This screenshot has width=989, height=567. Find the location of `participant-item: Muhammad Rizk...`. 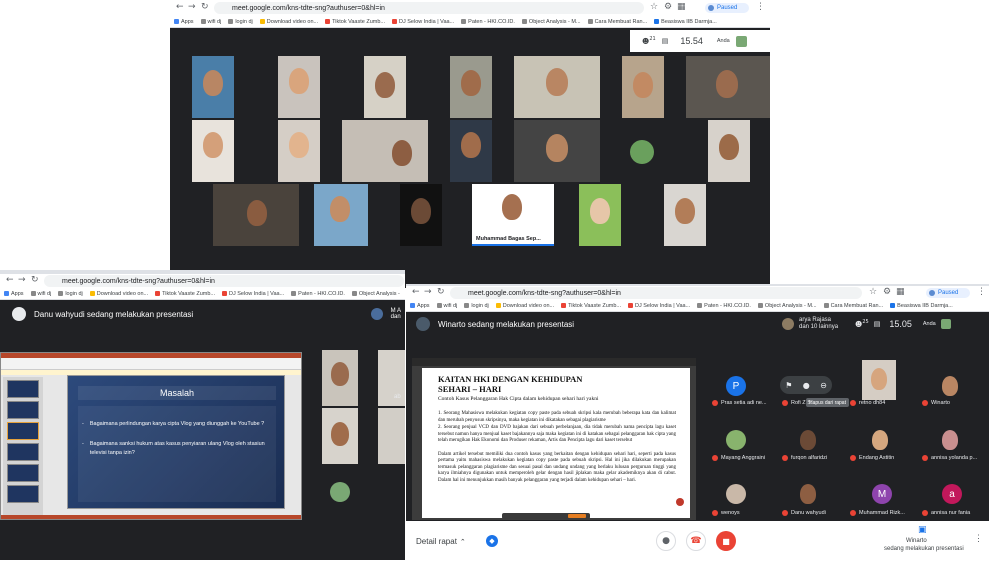

participant-item: Muhammad Rizk... is located at coordinates (877, 513).